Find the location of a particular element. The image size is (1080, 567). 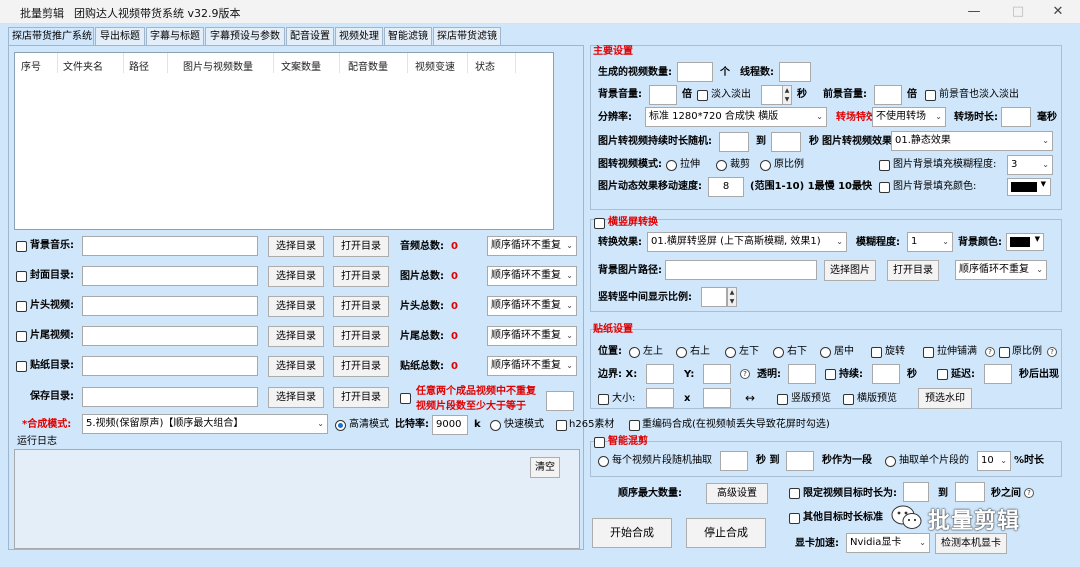

seg-min-input is located at coordinates (734, 461).